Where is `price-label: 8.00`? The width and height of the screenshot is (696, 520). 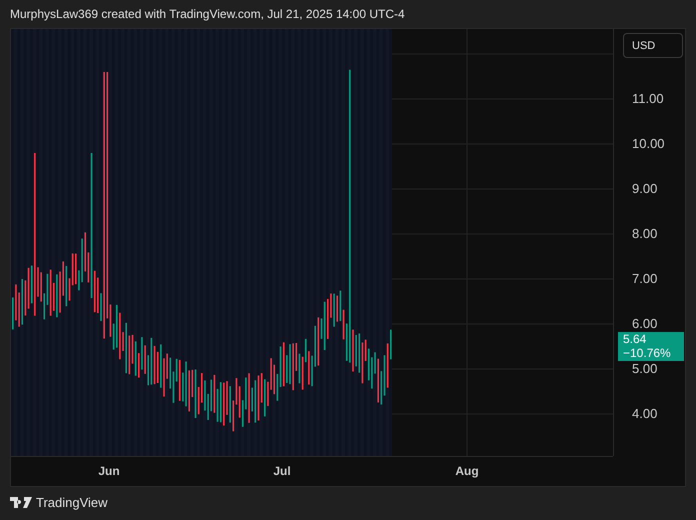
price-label: 8.00 is located at coordinates (645, 234).